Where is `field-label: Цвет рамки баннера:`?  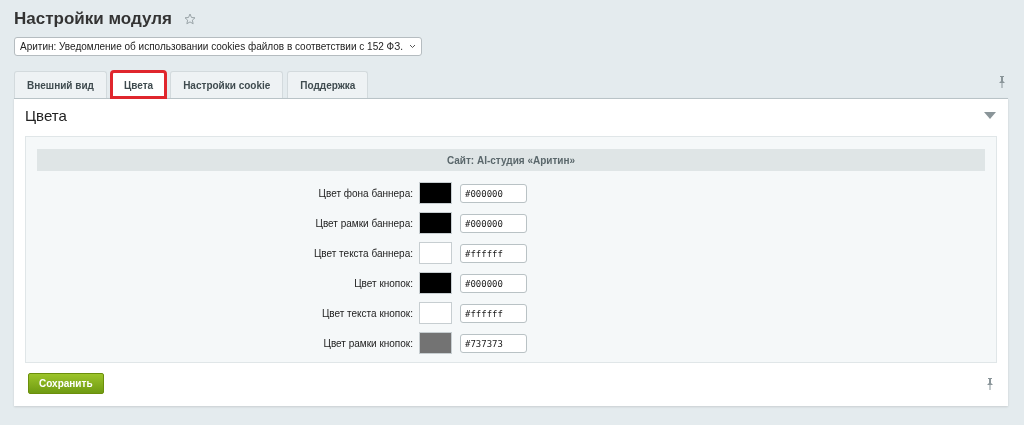 field-label: Цвет рамки баннера: is located at coordinates (363, 223).